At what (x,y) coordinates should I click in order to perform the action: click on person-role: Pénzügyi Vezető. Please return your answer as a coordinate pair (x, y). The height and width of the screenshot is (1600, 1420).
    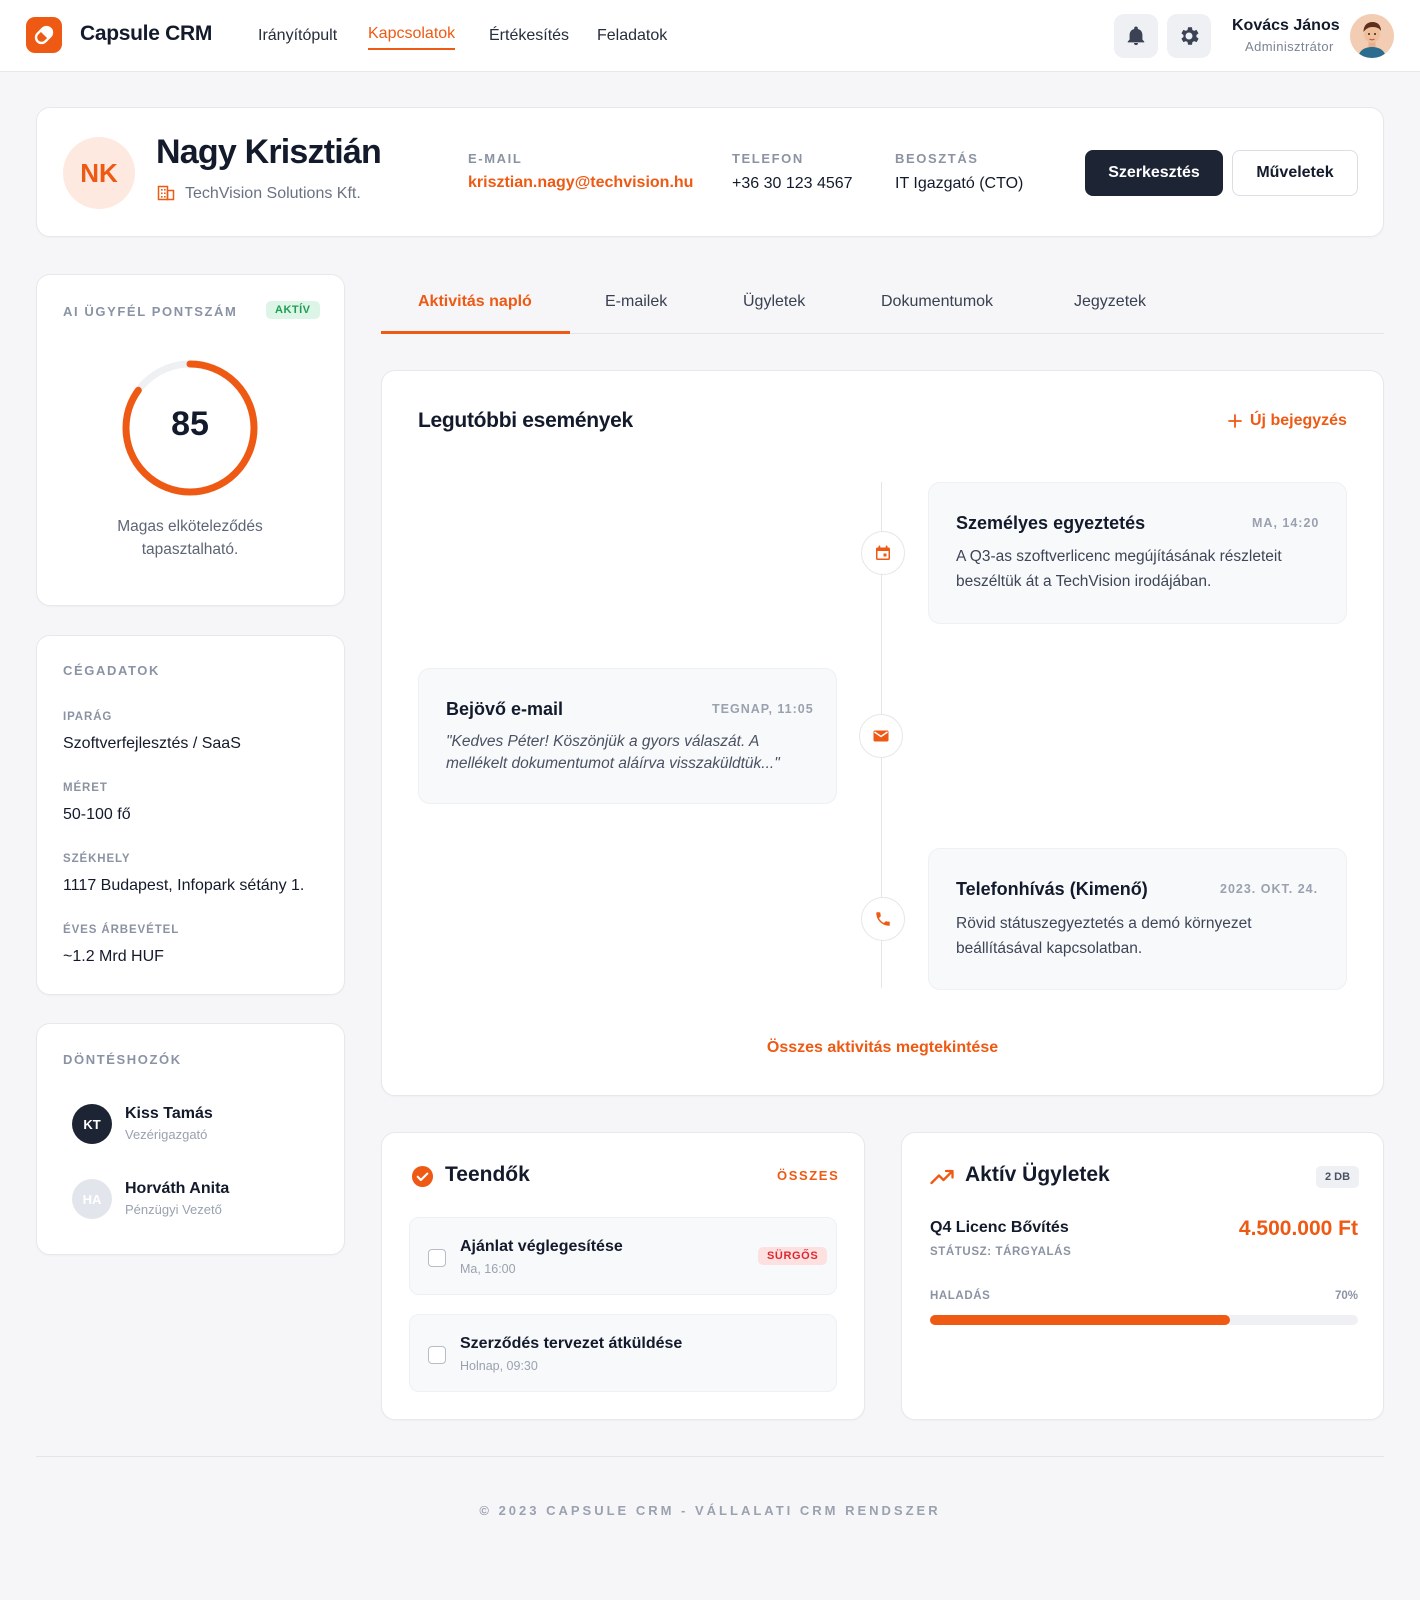
    Looking at the image, I should click on (173, 1209).